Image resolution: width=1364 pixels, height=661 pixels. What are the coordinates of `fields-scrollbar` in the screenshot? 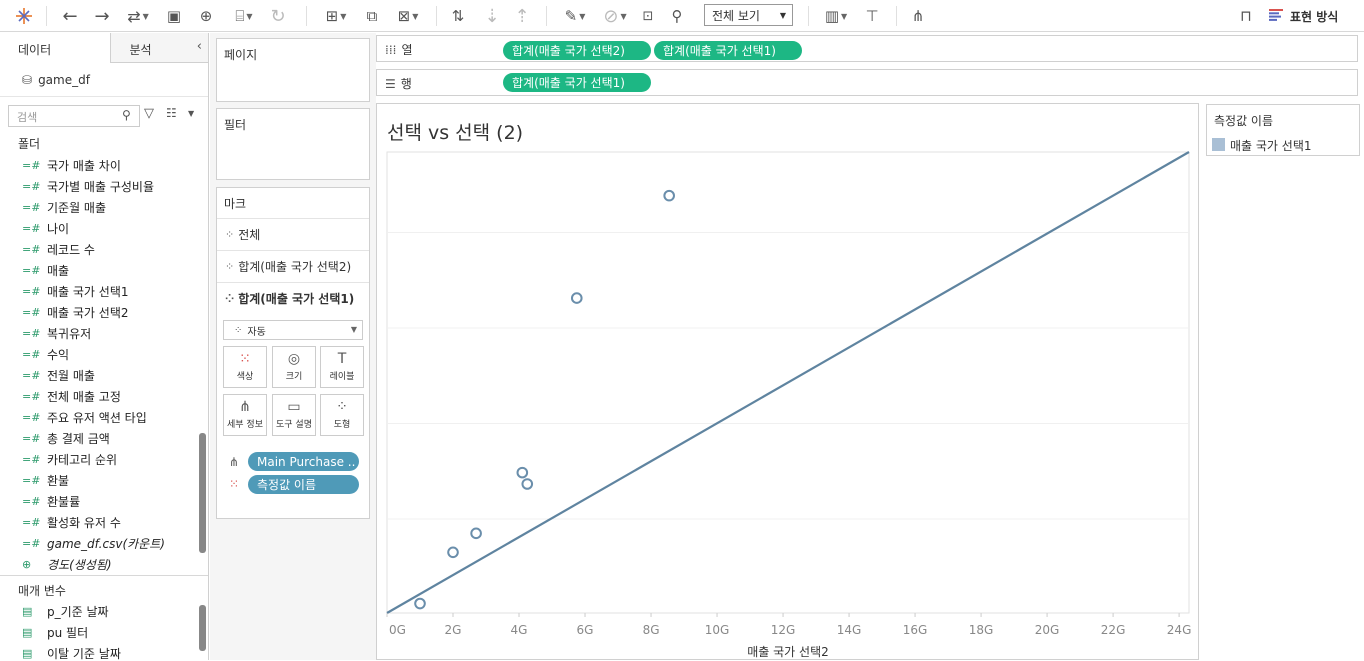 It's located at (202, 493).